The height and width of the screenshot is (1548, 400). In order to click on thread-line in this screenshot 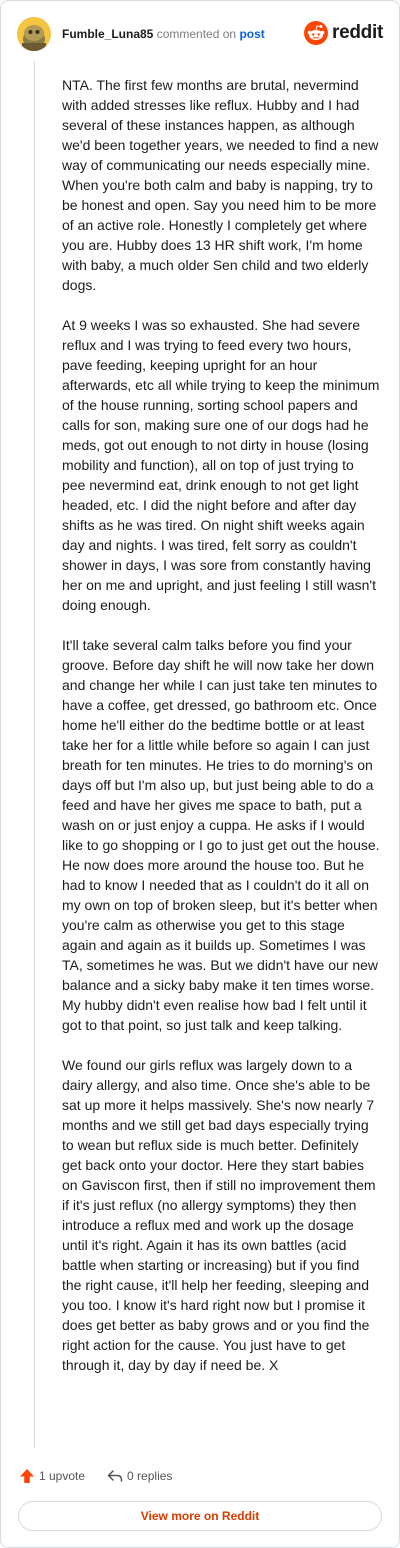, I will do `click(34, 754)`.